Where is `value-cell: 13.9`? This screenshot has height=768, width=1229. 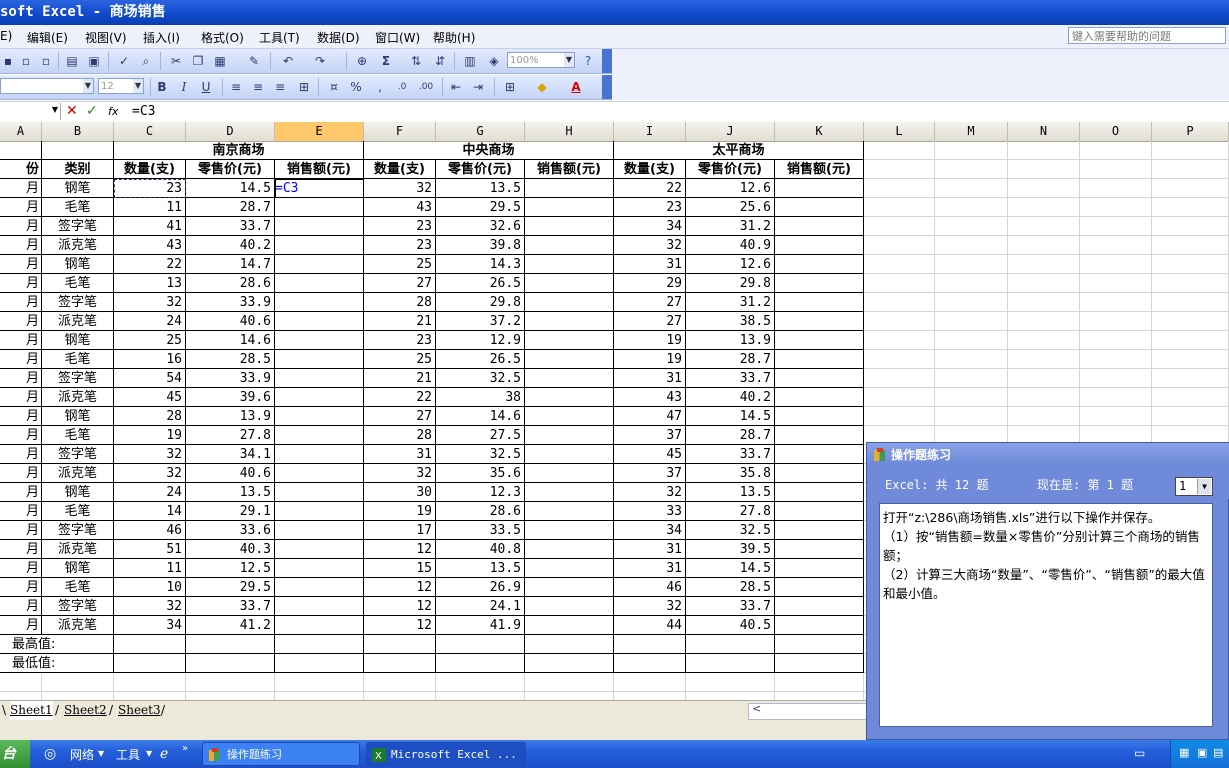 value-cell: 13.9 is located at coordinates (730, 340).